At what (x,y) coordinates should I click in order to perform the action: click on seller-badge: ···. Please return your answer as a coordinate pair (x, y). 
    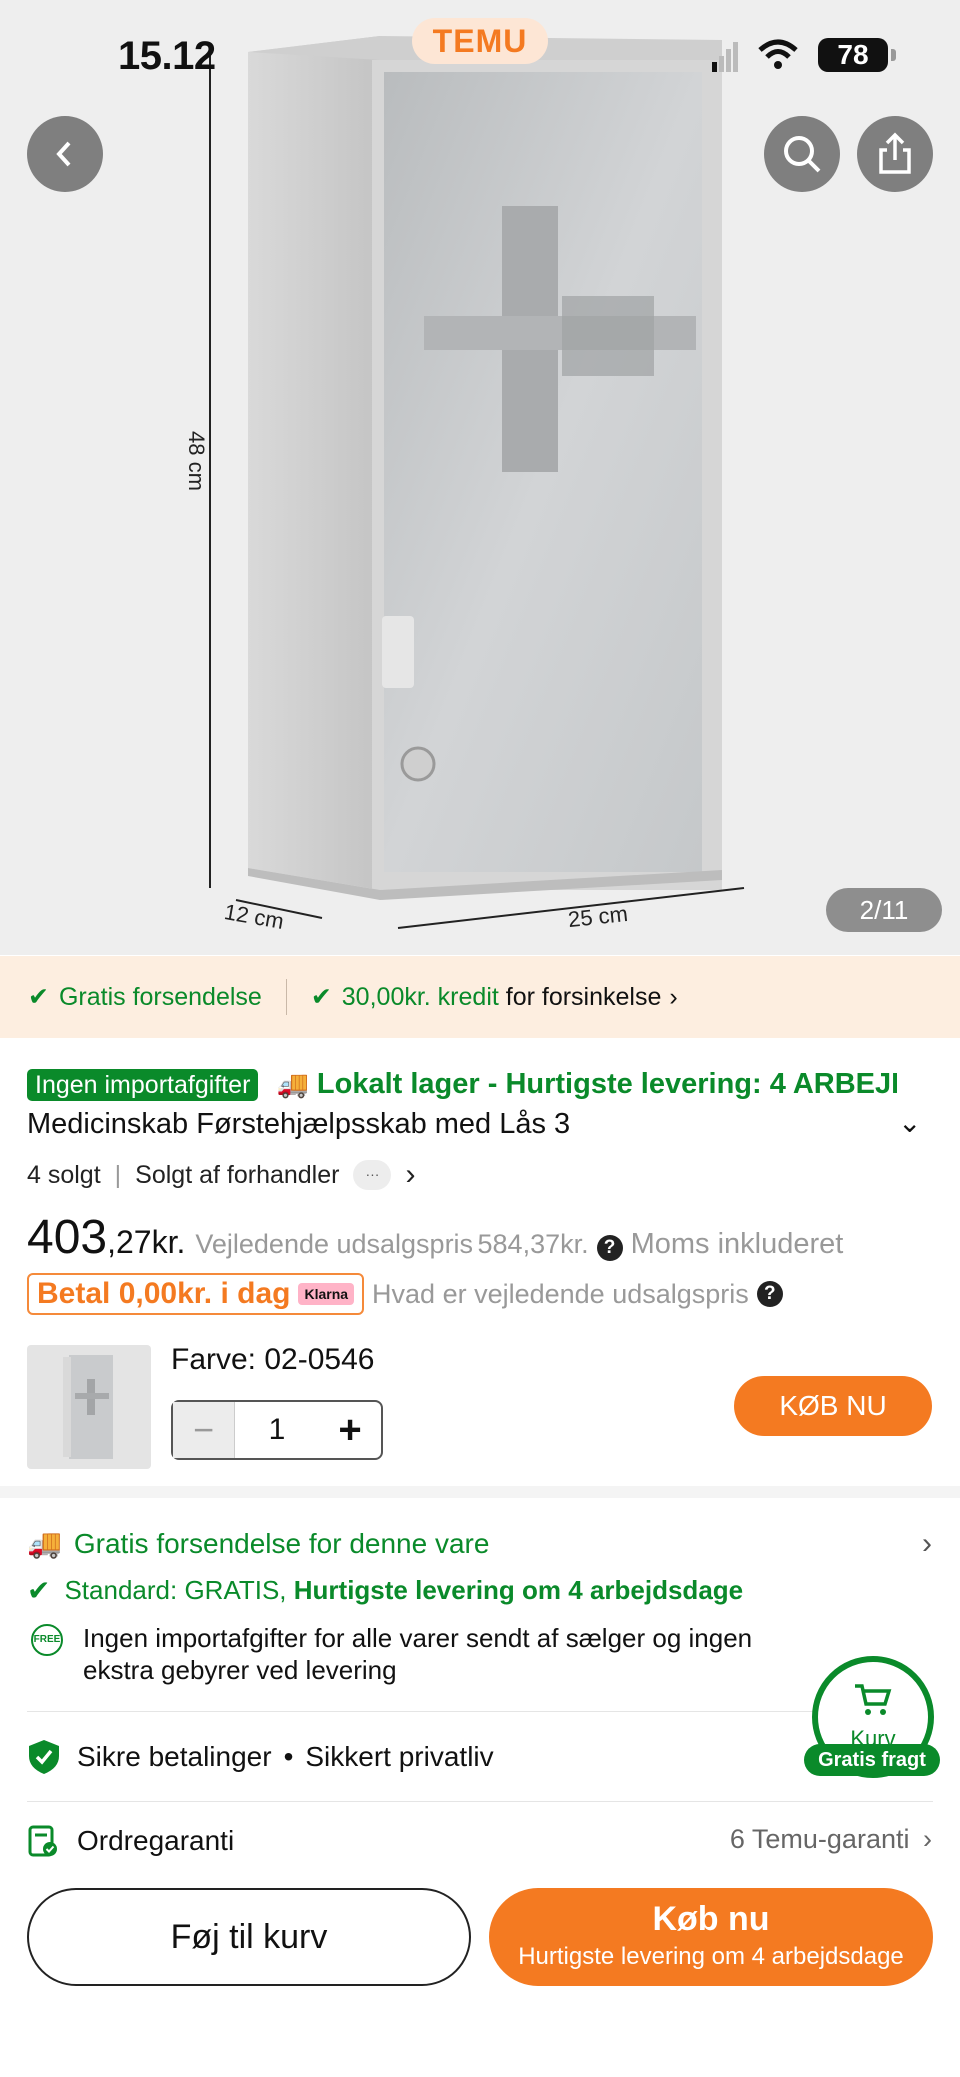
    Looking at the image, I should click on (372, 1175).